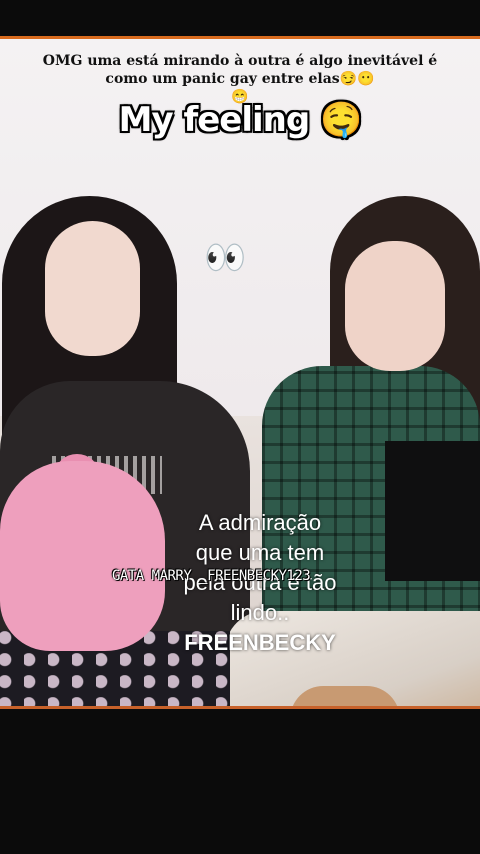 This screenshot has width=480, height=854. I want to click on right-person-face, so click(395, 306).